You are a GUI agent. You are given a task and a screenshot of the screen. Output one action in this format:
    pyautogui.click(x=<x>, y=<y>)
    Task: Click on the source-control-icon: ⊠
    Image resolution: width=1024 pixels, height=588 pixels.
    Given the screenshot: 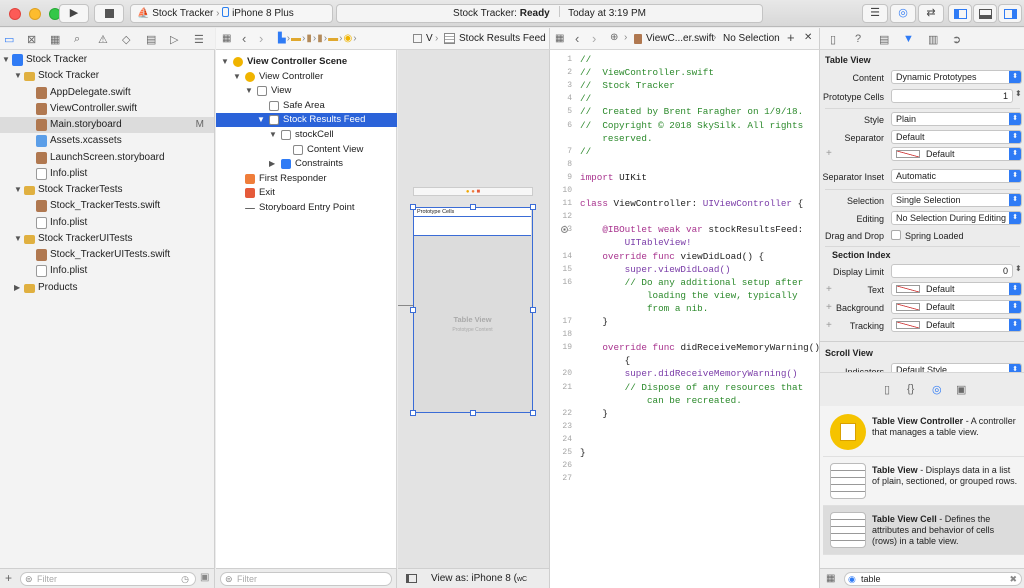 What is the action you would take?
    pyautogui.click(x=31, y=39)
    